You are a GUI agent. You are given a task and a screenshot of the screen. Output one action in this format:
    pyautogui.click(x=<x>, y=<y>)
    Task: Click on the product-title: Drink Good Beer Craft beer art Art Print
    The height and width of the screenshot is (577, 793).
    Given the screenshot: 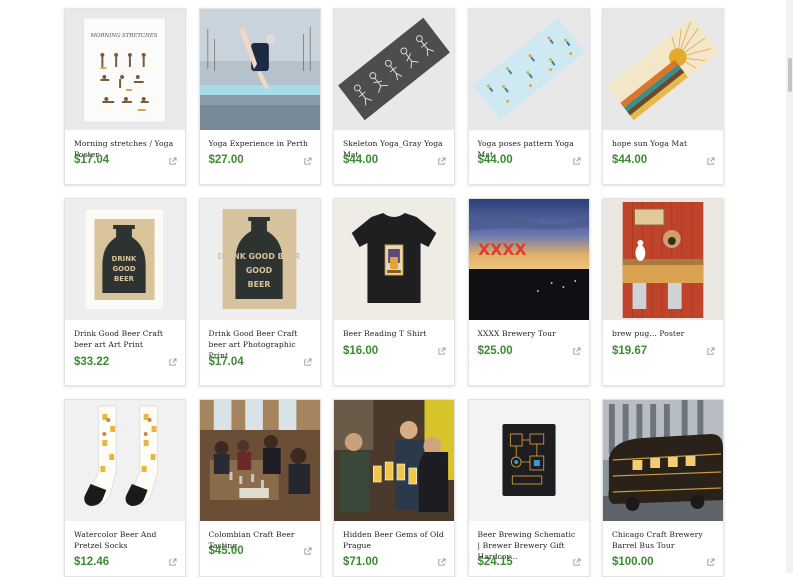 What is the action you would take?
    pyautogui.click(x=125, y=339)
    